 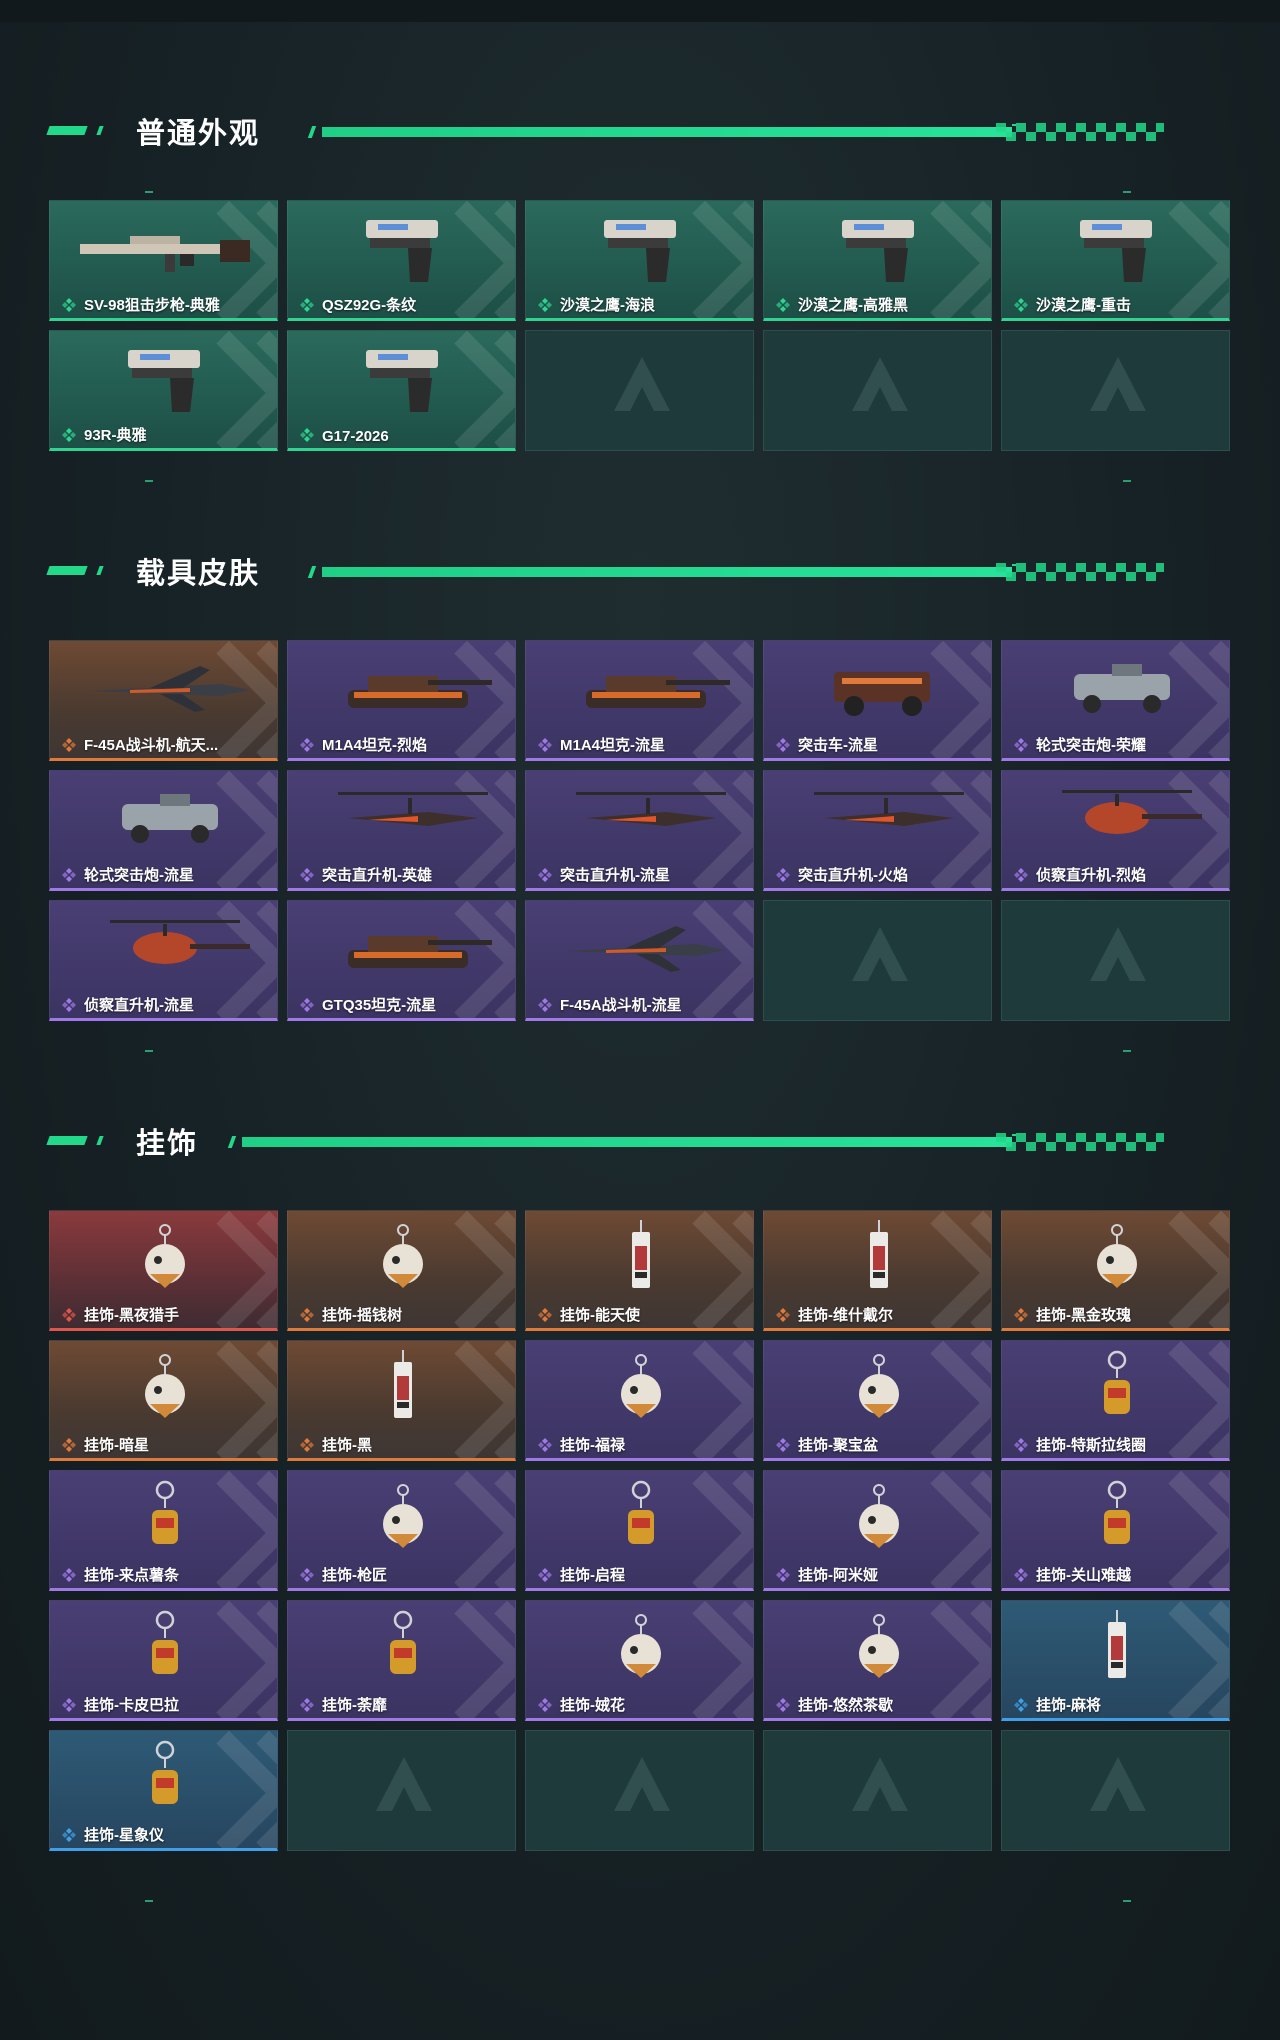 I want to click on item-card: 挂饰-聚宝盆, so click(x=877, y=1400).